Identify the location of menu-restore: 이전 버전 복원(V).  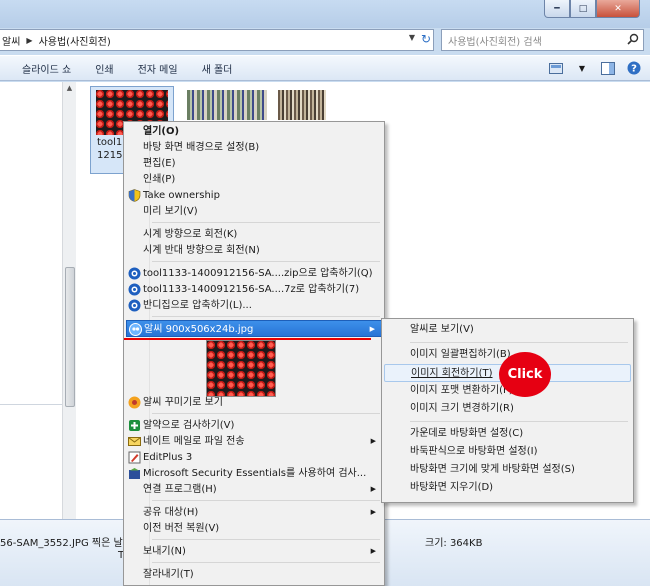
(254, 528).